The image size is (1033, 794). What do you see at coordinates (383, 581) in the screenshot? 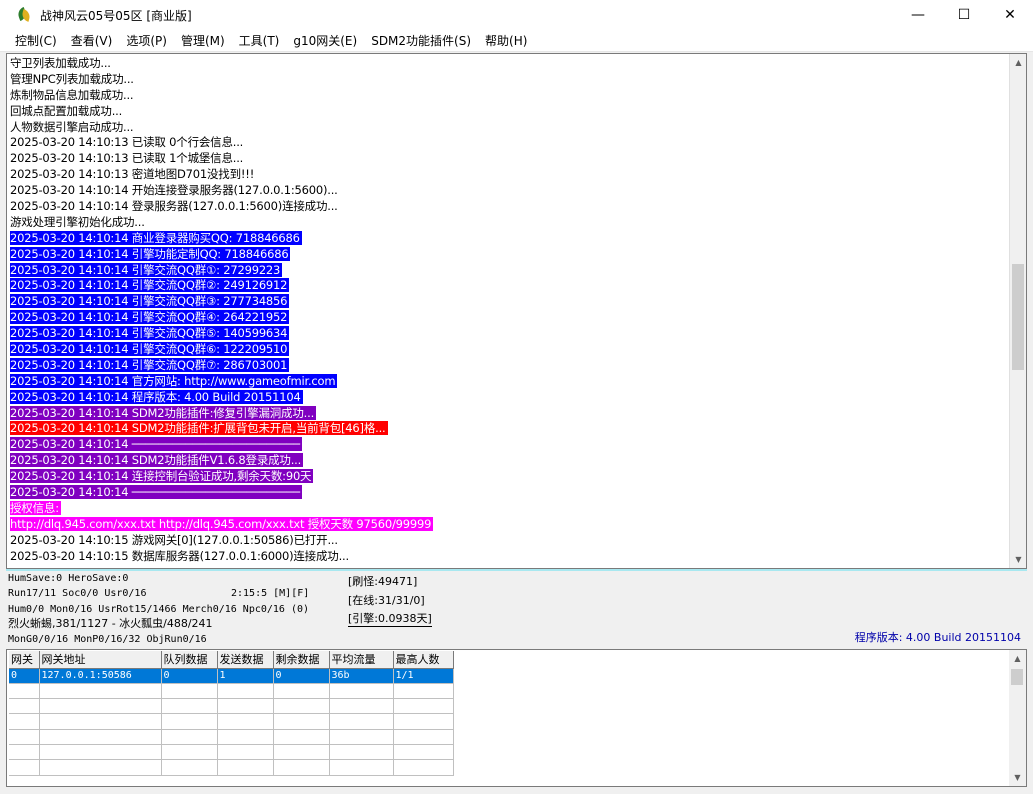
I see `stat-refresh: [刷怪:49471]` at bounding box center [383, 581].